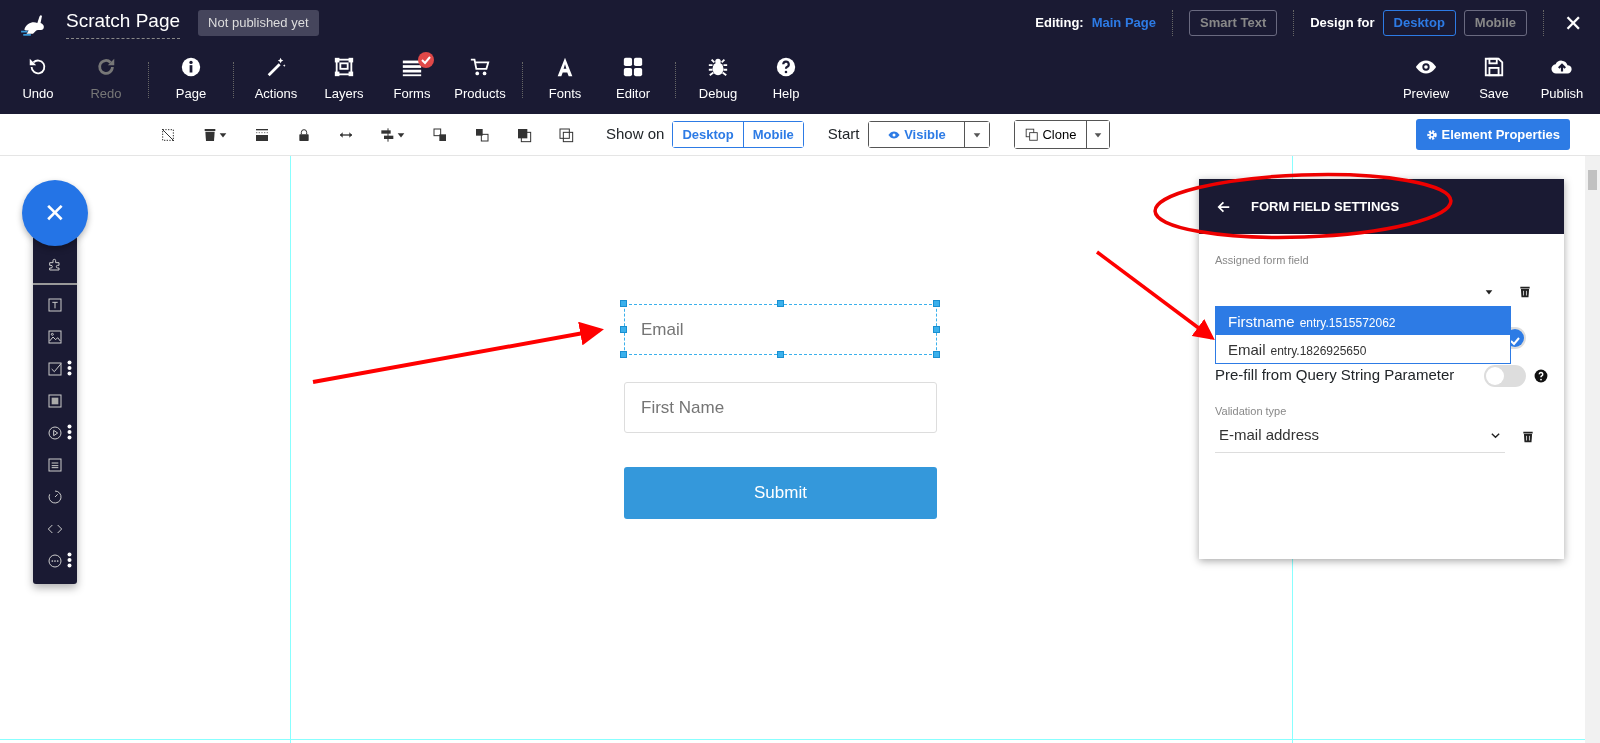  I want to click on info-icon, so click(191, 67).